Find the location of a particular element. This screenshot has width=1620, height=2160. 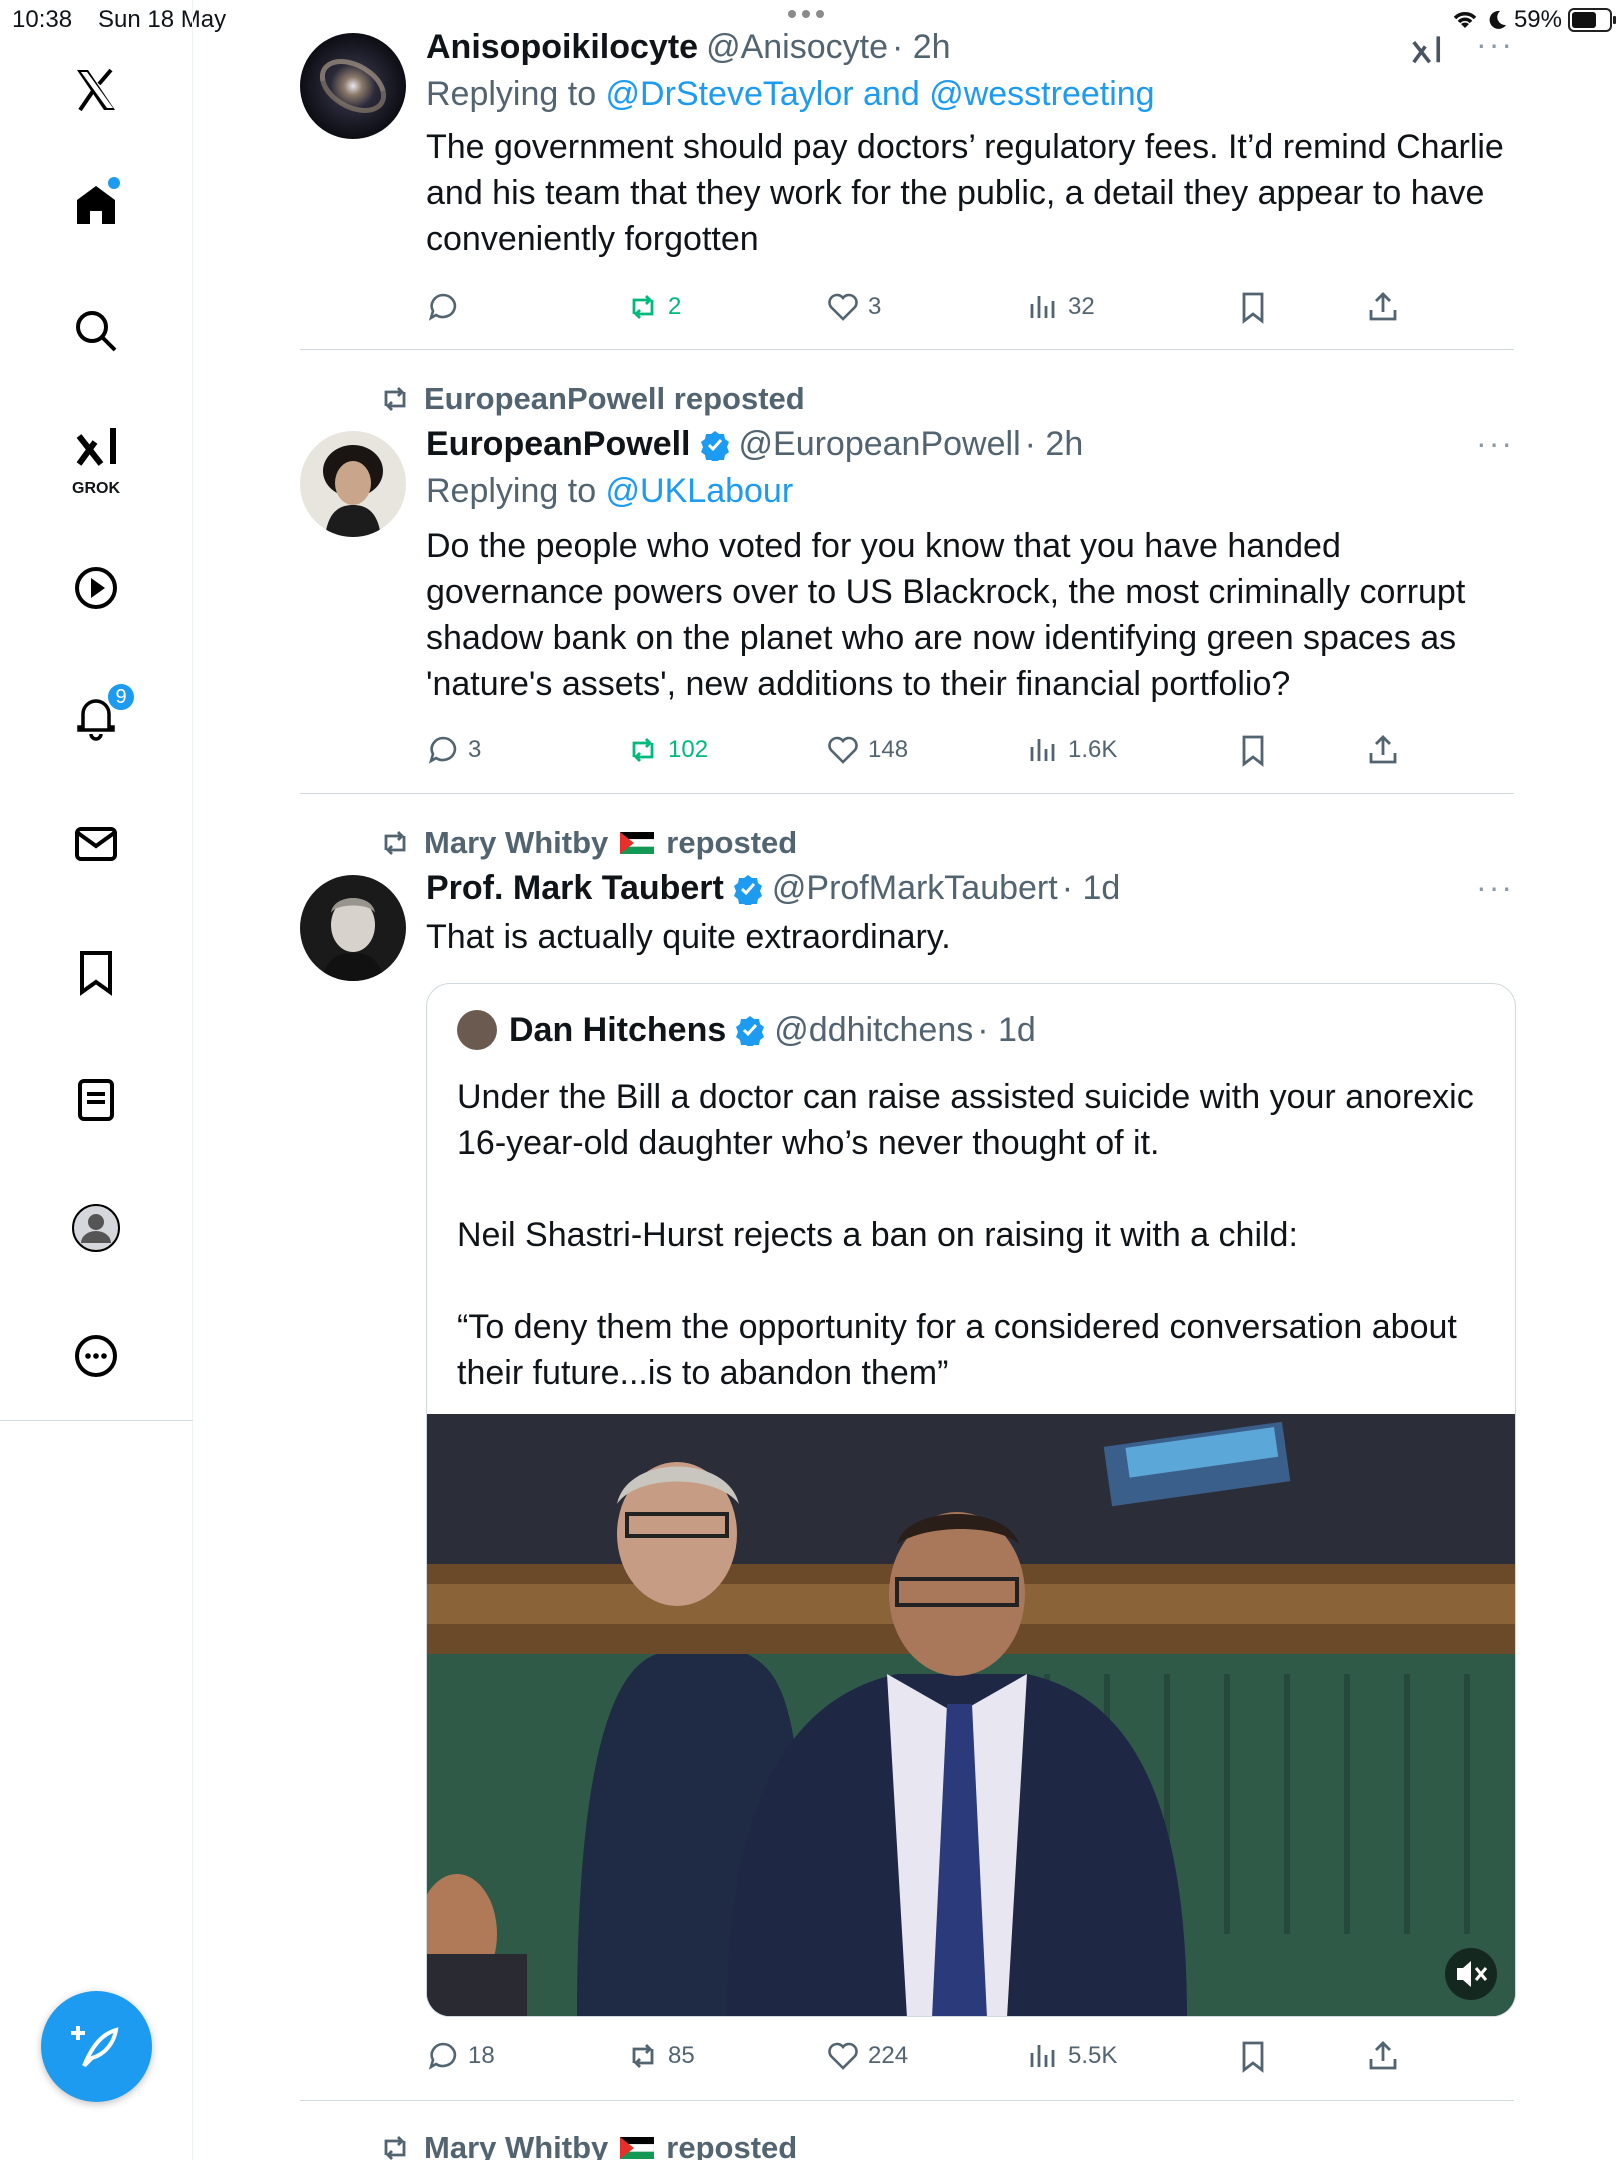

like-count: 148 is located at coordinates (888, 749).